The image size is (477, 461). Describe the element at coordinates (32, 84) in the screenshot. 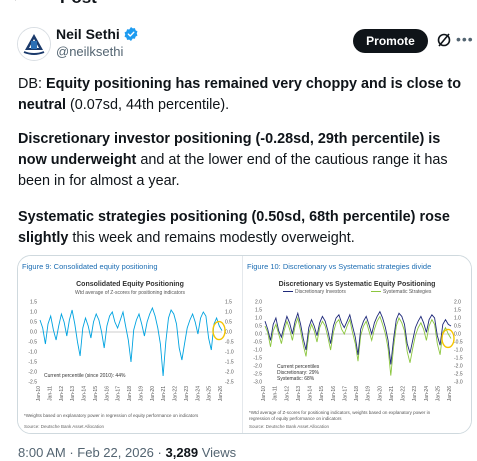

I see `post-text: DB:` at that location.